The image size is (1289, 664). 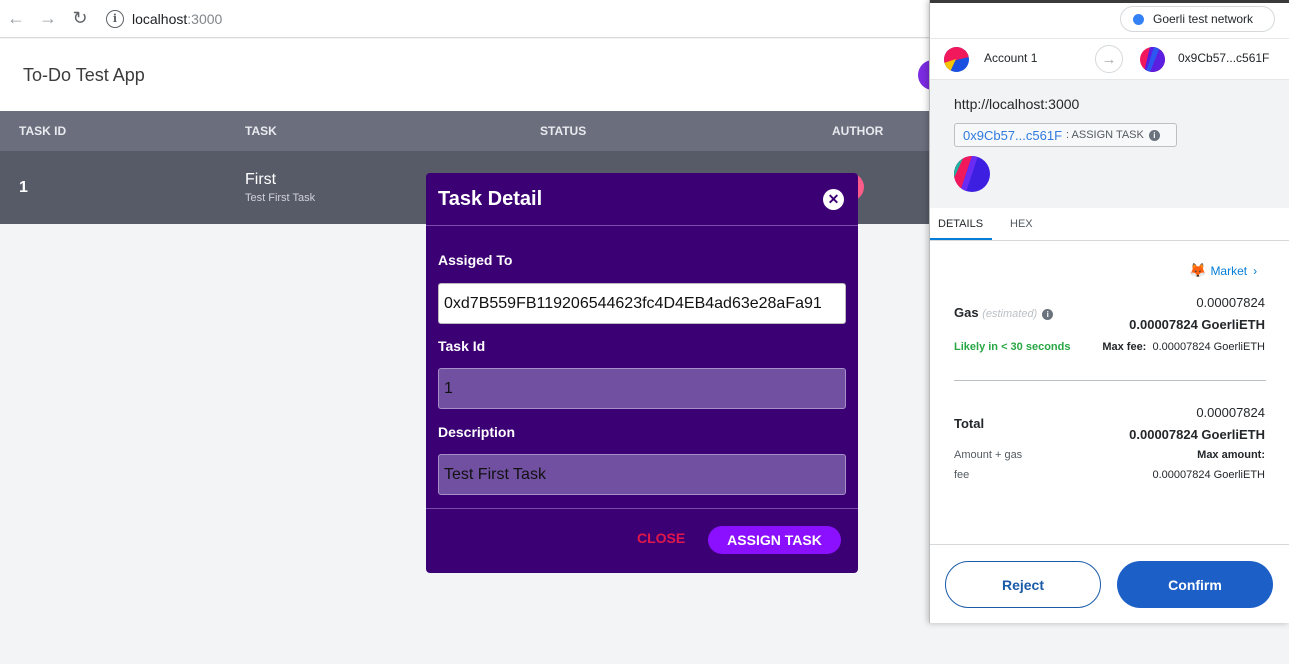 What do you see at coordinates (43, 131) in the screenshot?
I see `header-task-id: TASK ID` at bounding box center [43, 131].